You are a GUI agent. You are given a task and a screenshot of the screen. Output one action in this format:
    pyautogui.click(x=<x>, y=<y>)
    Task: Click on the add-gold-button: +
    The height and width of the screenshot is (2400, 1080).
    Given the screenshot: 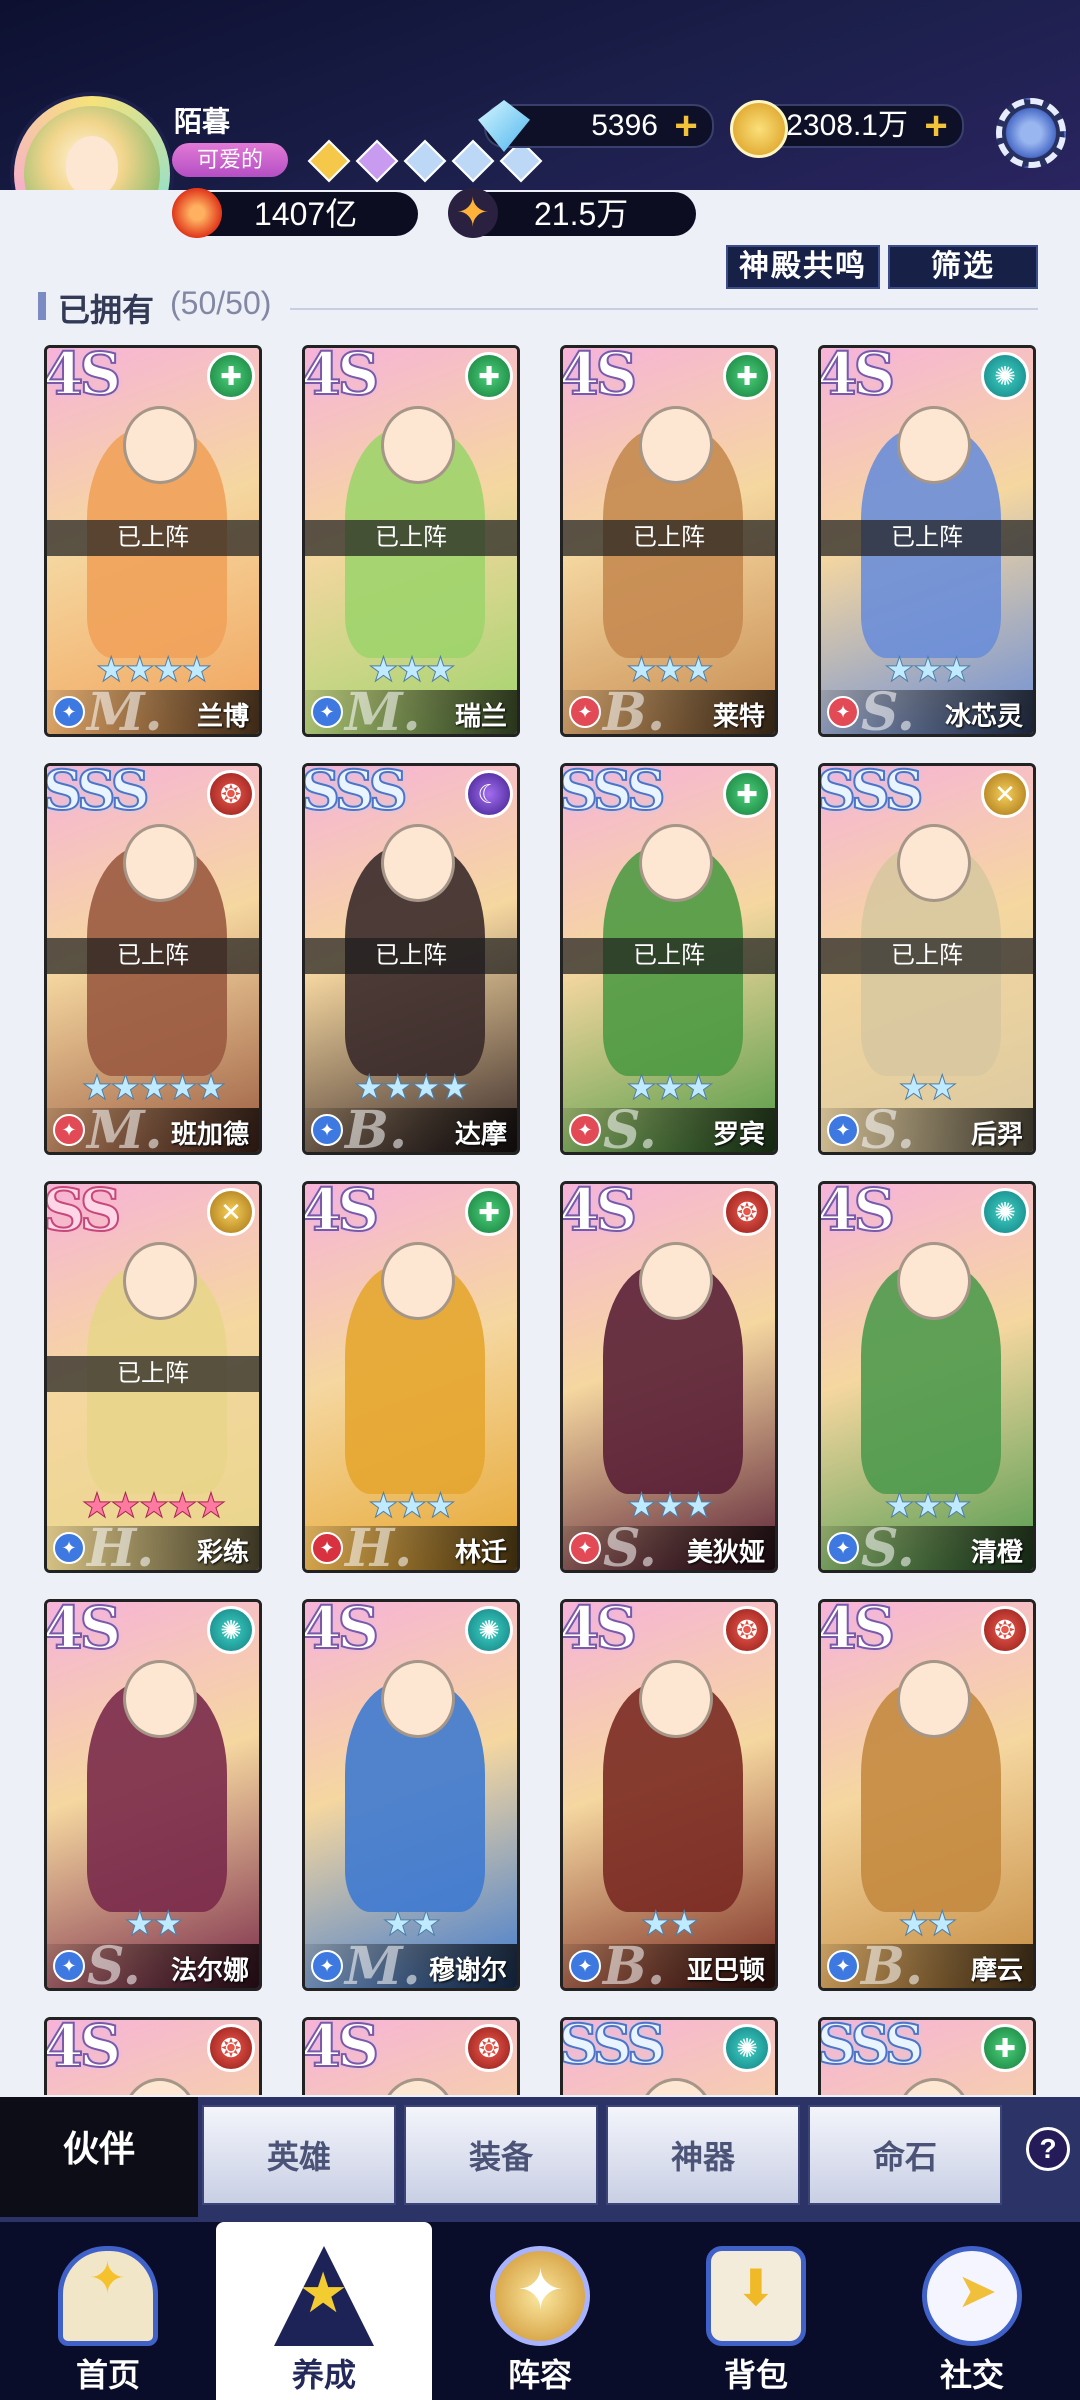 What is the action you would take?
    pyautogui.click(x=936, y=126)
    